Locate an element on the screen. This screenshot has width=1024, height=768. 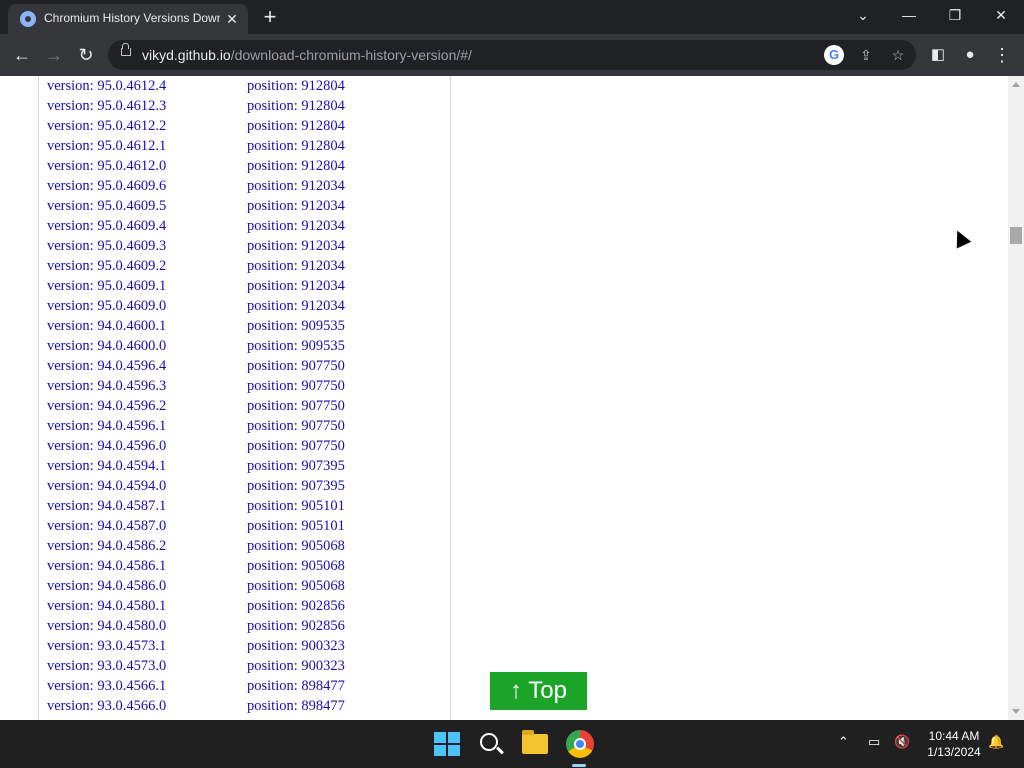
version-link: version: 94.0.4587.1 is located at coordinates (106, 506).